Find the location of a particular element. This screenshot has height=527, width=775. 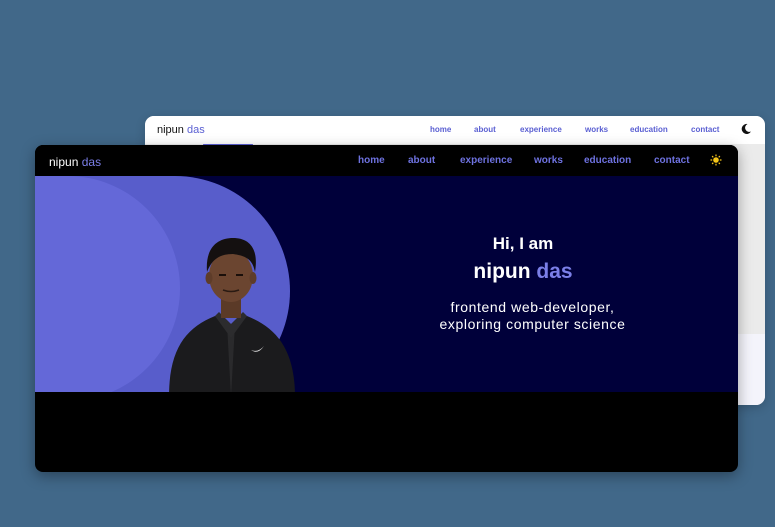

hero-name-last: das is located at coordinates (554, 271).